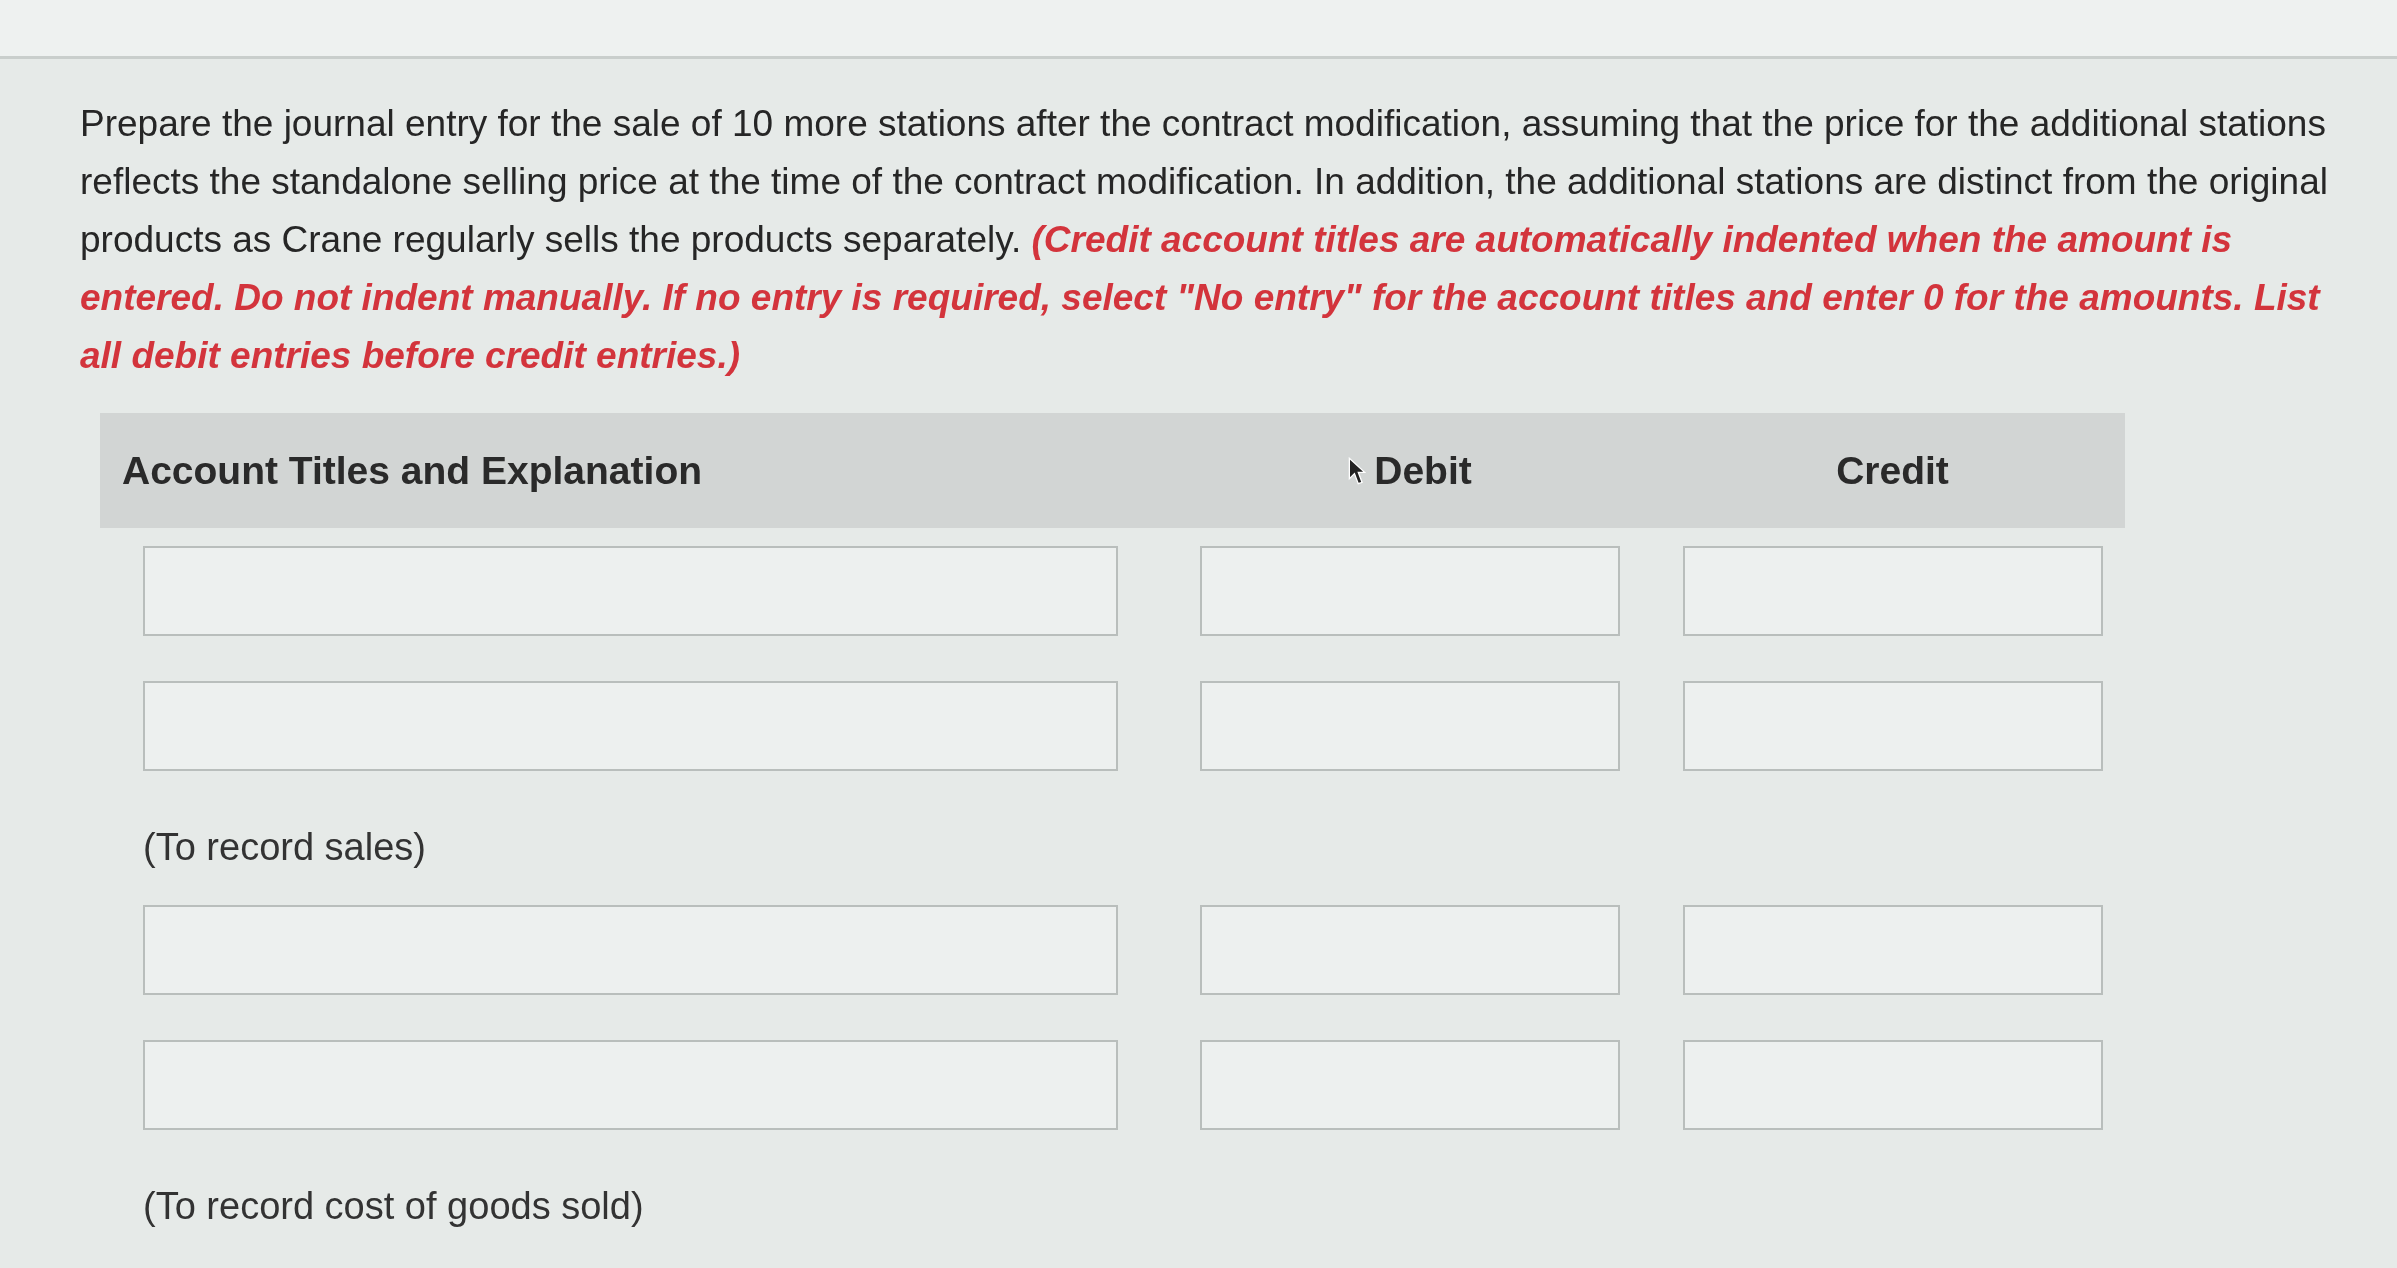  I want to click on column-header: Account Titles and Explanation, so click(412, 470).